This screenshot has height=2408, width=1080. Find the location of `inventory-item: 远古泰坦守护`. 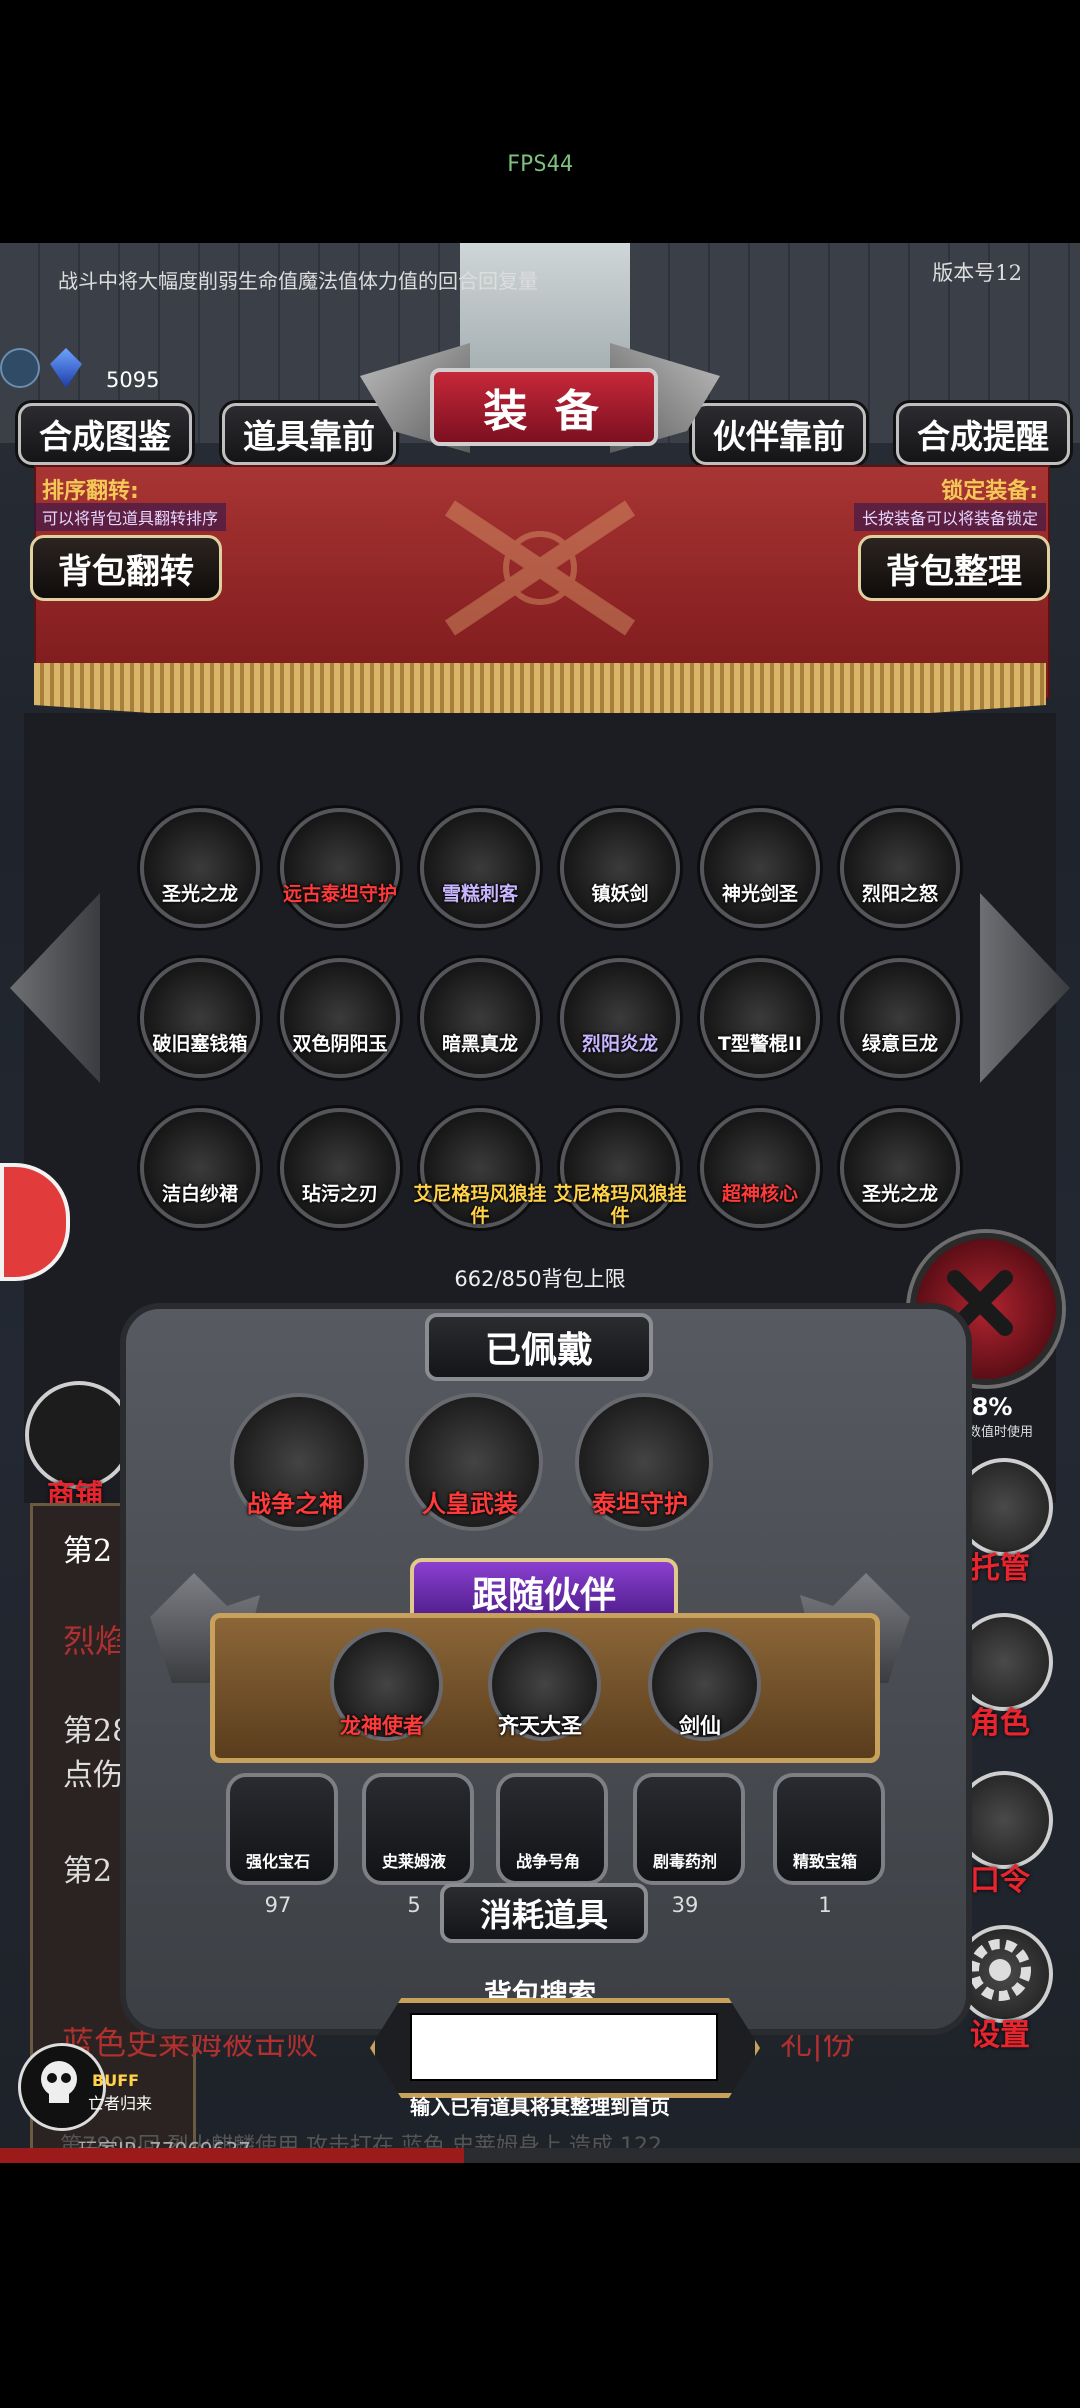

inventory-item: 远古泰坦守护 is located at coordinates (340, 878).